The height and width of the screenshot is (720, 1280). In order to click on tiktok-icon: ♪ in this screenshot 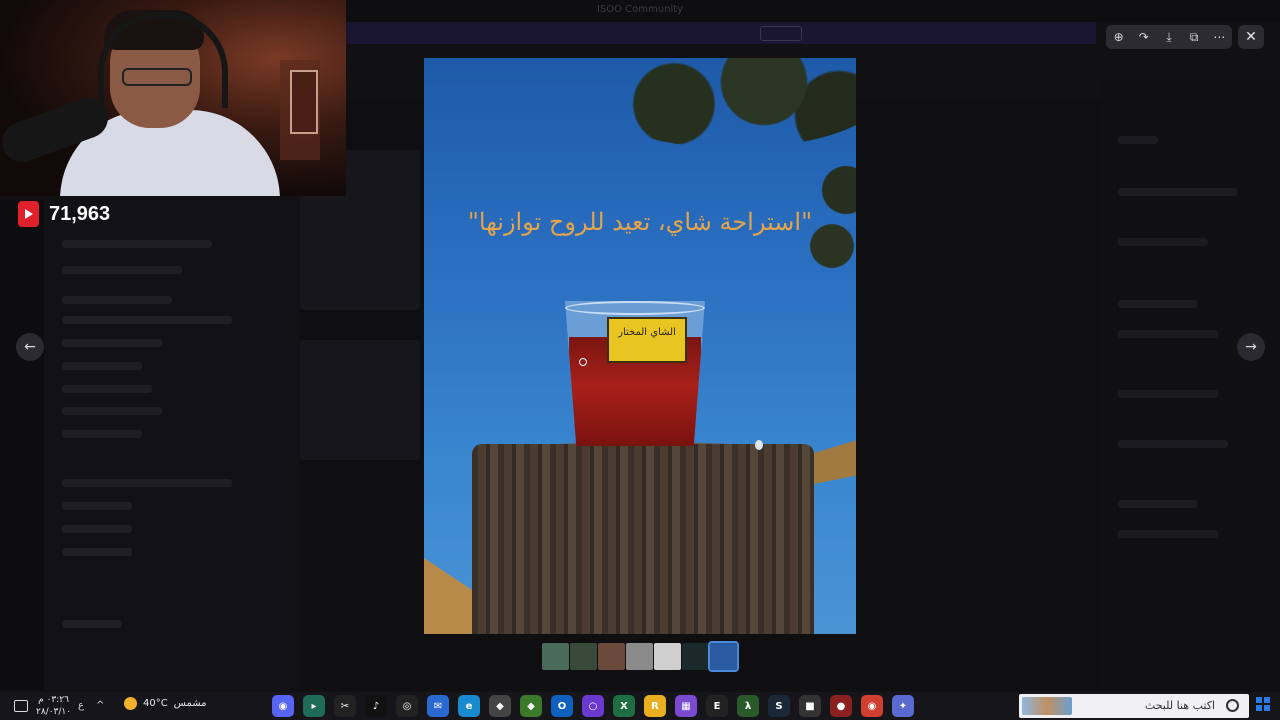, I will do `click(376, 706)`.